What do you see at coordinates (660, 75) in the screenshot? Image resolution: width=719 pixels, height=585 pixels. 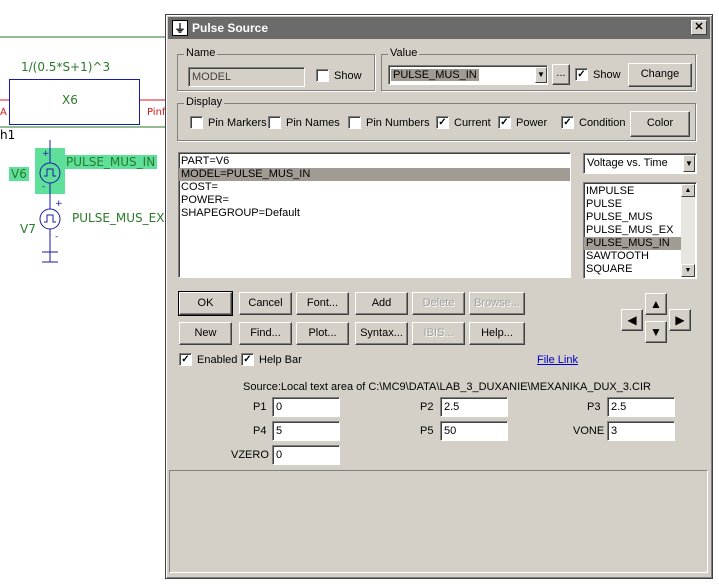 I see `change-button: Change` at bounding box center [660, 75].